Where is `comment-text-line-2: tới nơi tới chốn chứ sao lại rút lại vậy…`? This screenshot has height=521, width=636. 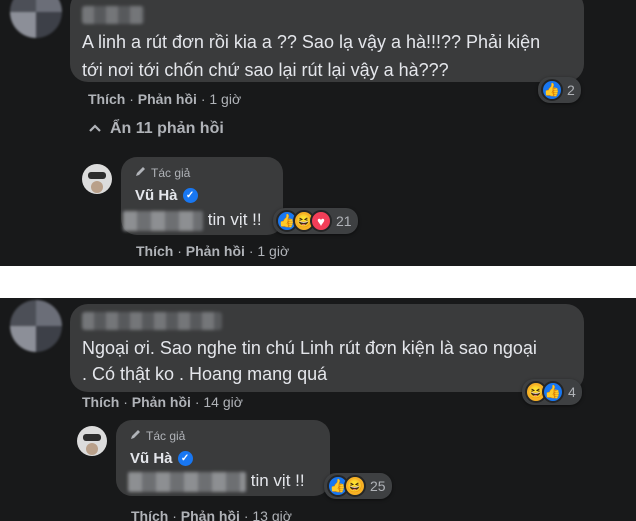 comment-text-line-2: tới nơi tới chốn chứ sao lại rút lại vậy… is located at coordinates (265, 70).